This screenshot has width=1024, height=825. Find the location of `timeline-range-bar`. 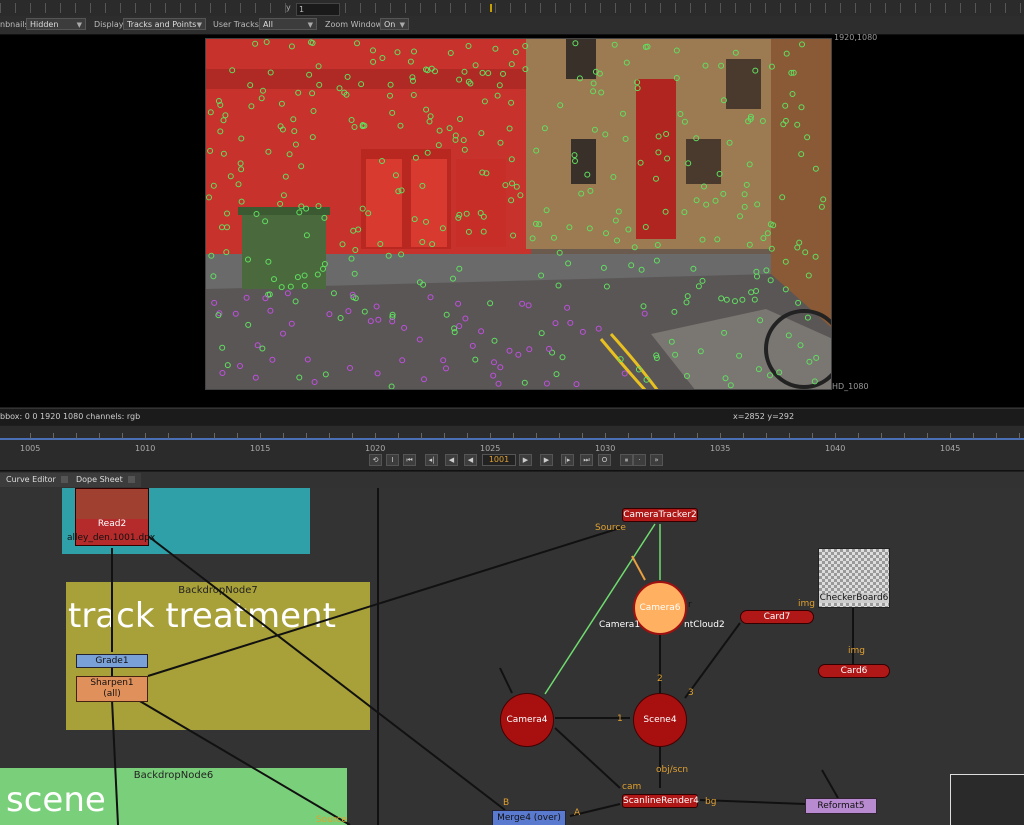

timeline-range-bar is located at coordinates (512, 439).